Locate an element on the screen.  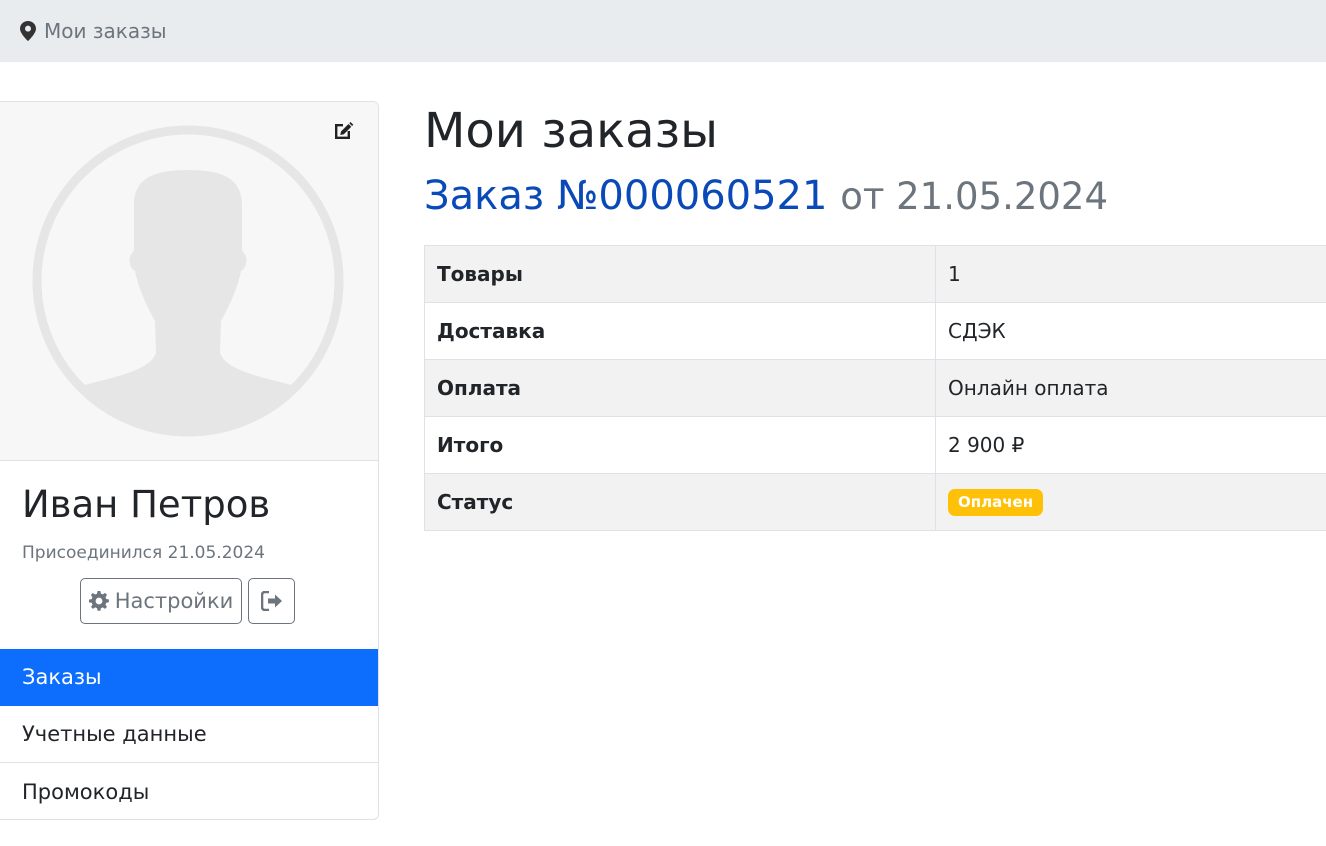
table-row: Статус Оплачен is located at coordinates (875, 502).